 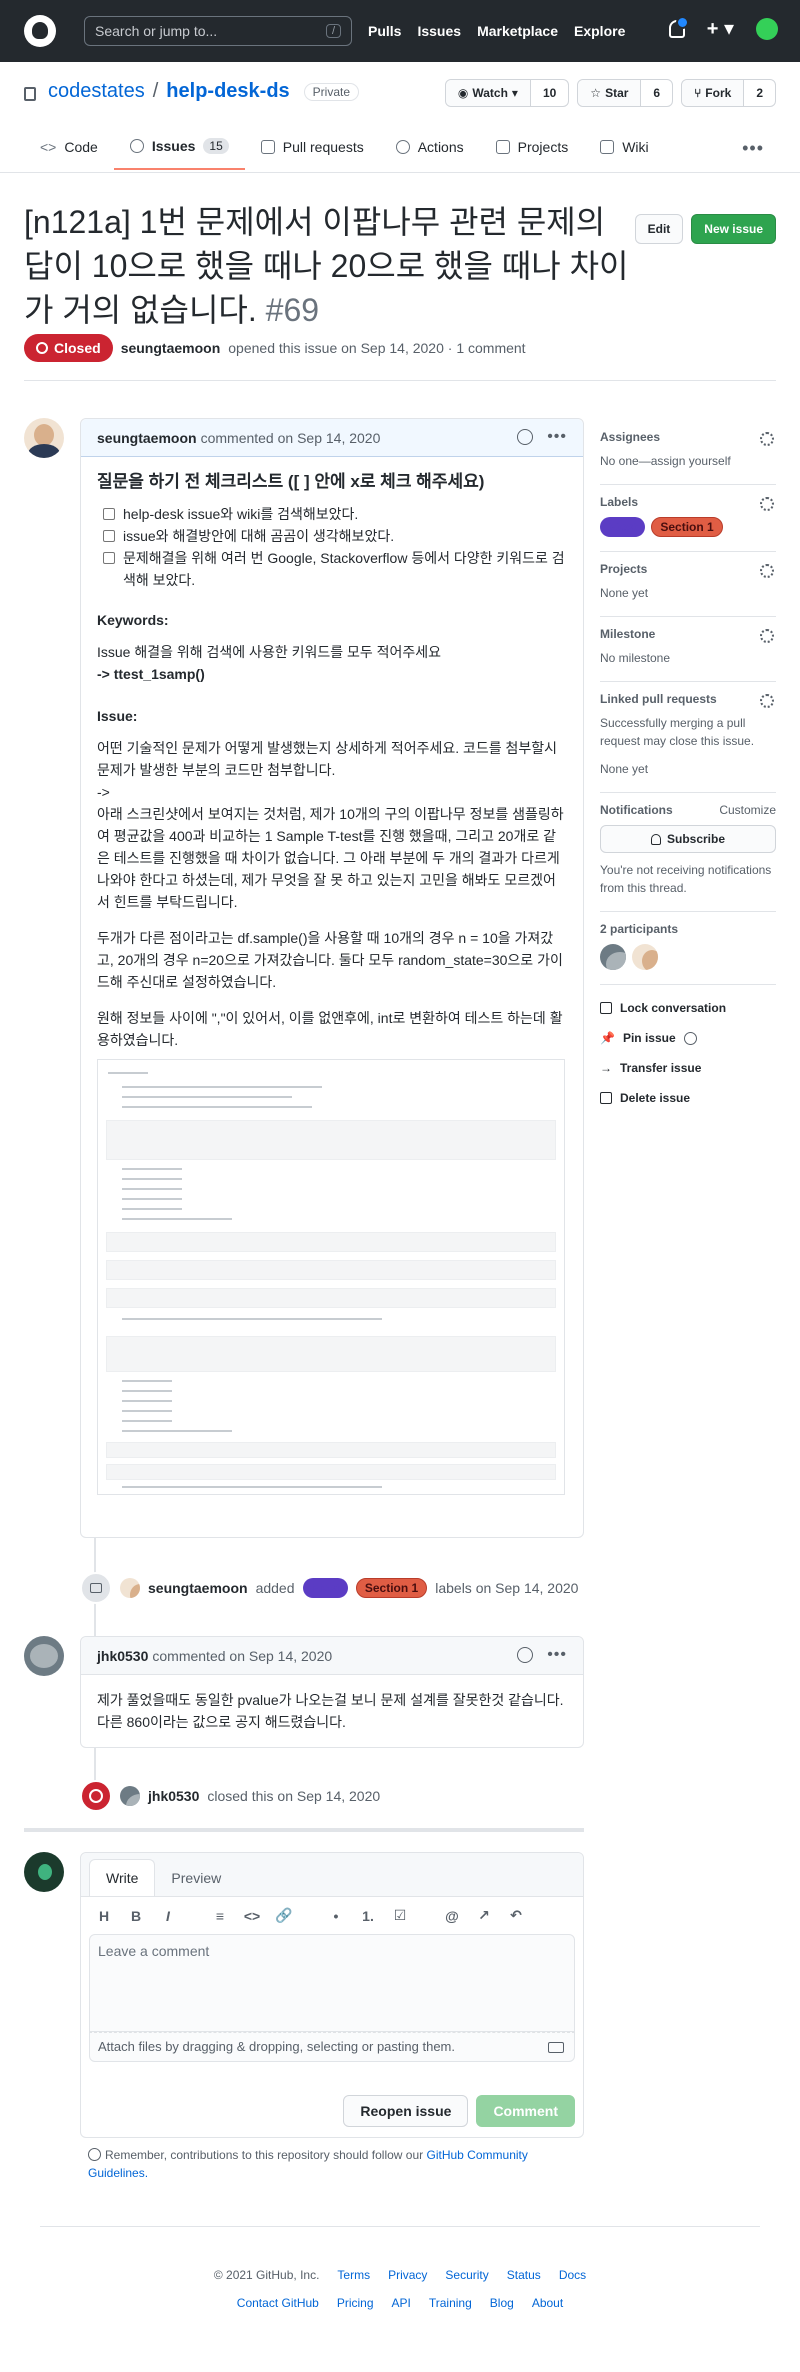 What do you see at coordinates (353, 2275) in the screenshot?
I see `footer-link-terms: Terms` at bounding box center [353, 2275].